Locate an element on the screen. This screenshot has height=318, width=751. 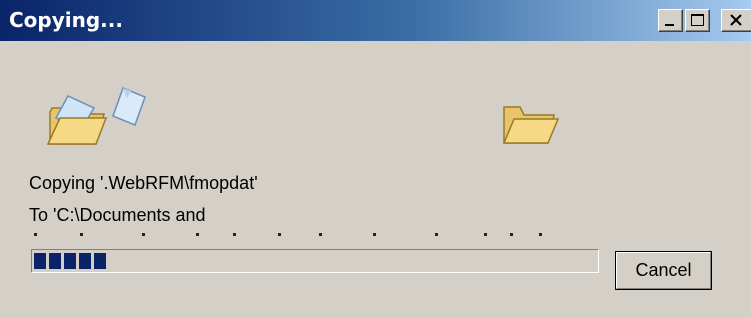
minimize-button is located at coordinates (670, 20).